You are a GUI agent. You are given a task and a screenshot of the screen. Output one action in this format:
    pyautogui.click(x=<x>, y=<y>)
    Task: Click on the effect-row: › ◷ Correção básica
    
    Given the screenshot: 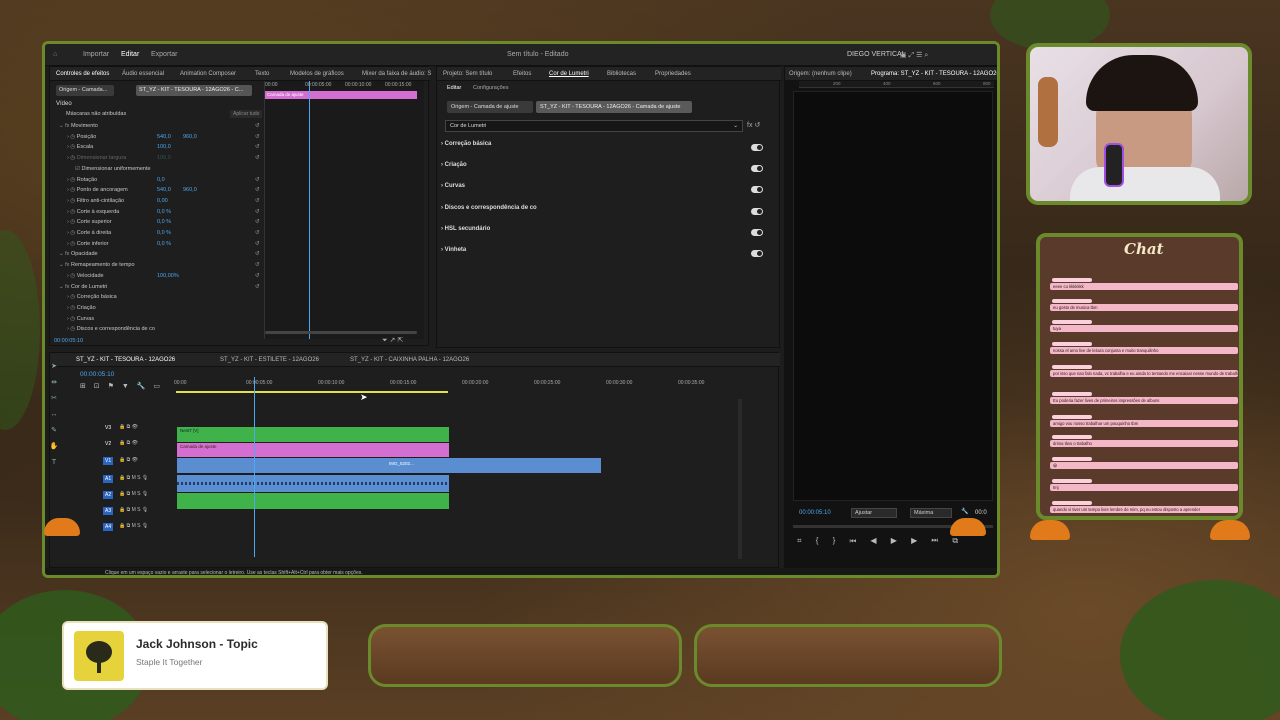 What is the action you would take?
    pyautogui.click(x=92, y=297)
    